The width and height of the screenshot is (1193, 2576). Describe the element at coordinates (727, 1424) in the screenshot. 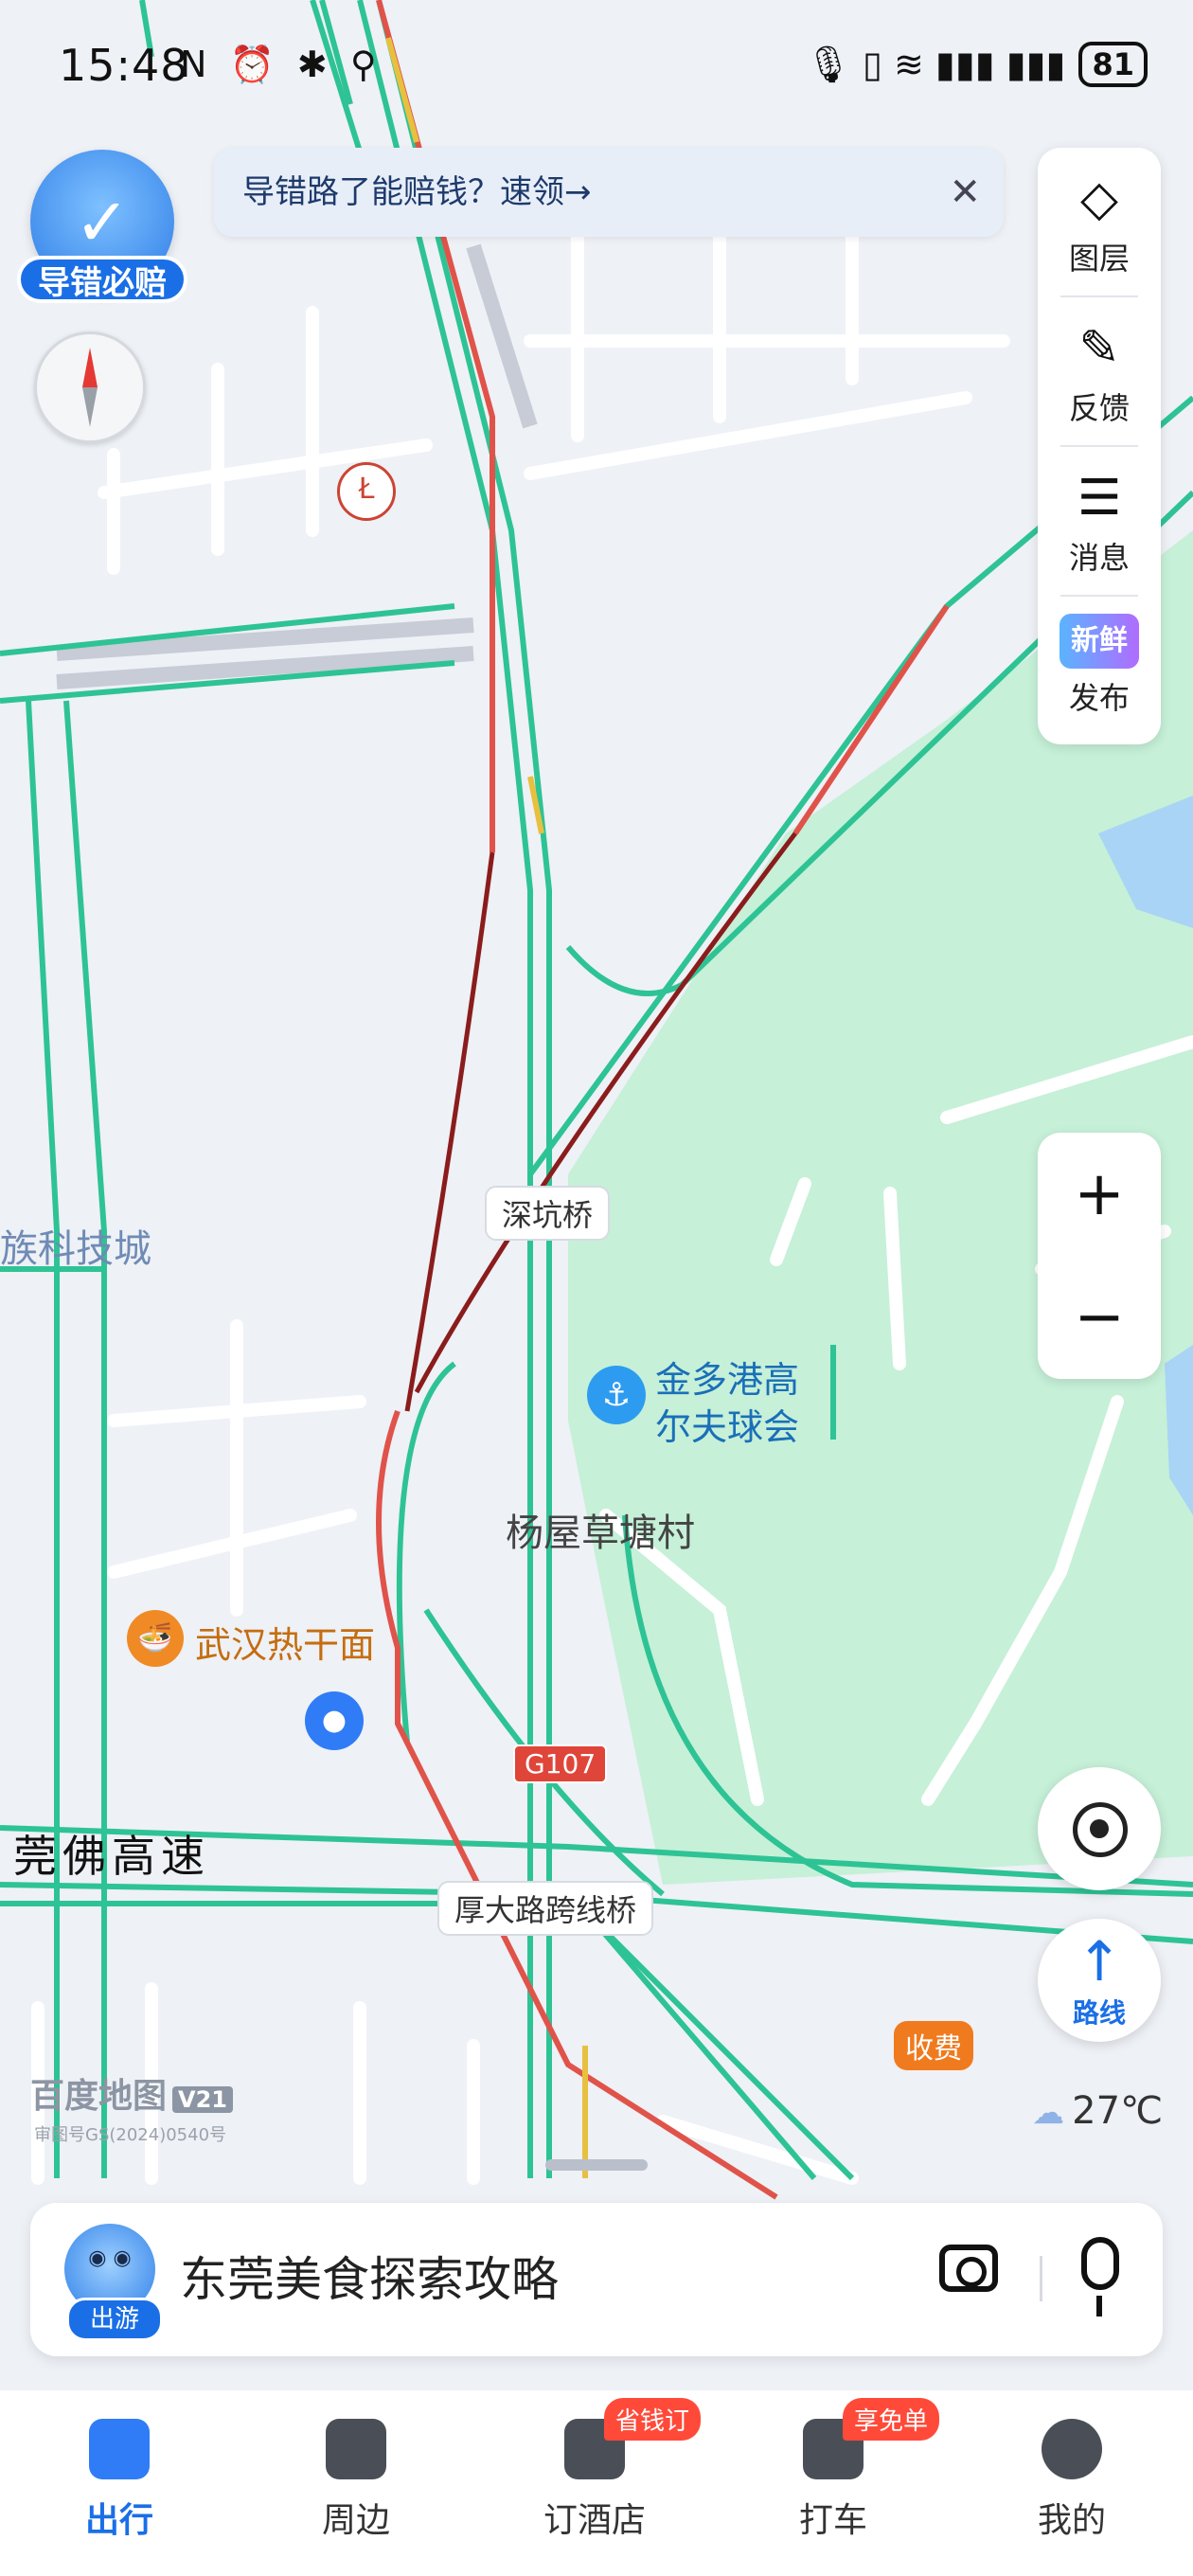

I see `map-label-golf-club-2: 尔夫球会` at that location.